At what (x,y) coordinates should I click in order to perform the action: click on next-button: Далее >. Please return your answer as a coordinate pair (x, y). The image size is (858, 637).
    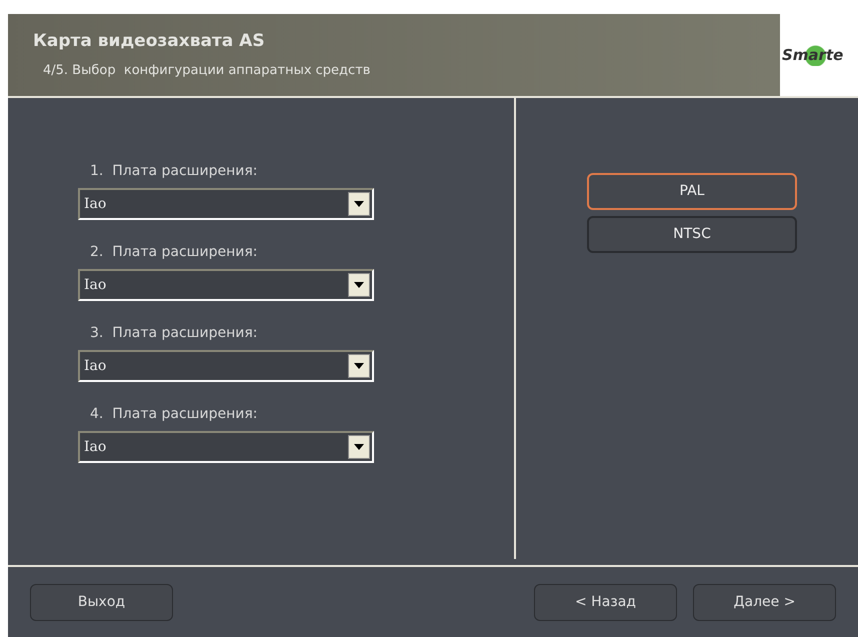
    Looking at the image, I should click on (764, 602).